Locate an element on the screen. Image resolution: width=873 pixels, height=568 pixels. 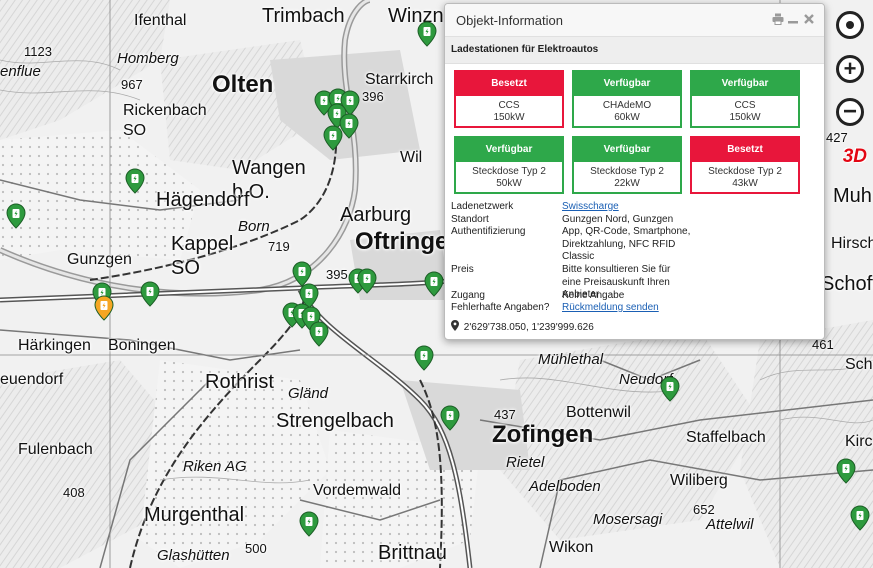
connector-card: Verfügbar Steckdose Typ 2 22kW is located at coordinates (627, 165).